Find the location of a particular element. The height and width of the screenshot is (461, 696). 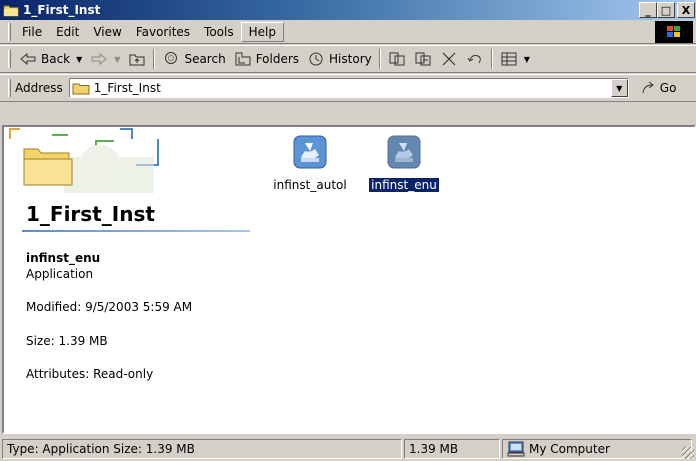

address-bar: Address 1_First_Inst ▼ Go is located at coordinates (348, 88).